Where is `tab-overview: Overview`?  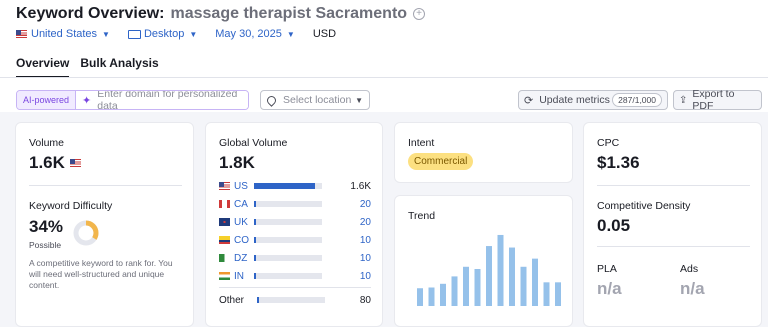 tab-overview: Overview is located at coordinates (43, 67).